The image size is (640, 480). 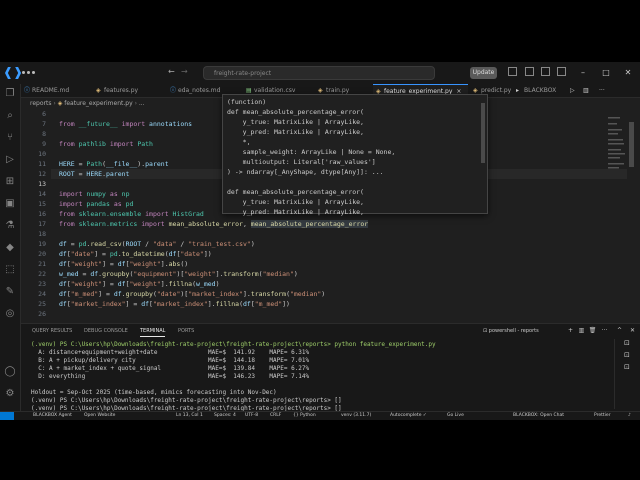 What do you see at coordinates (356, 416) in the screenshot?
I see `status-interpreter: venv (3.11.7)` at bounding box center [356, 416].